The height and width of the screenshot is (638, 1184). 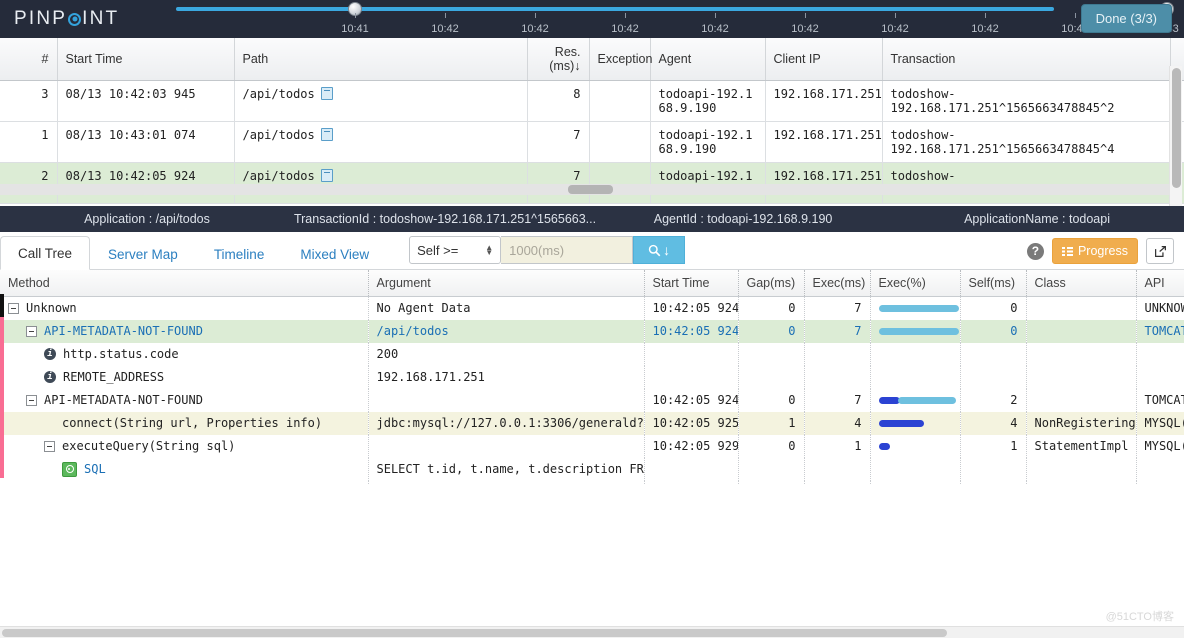 I want to click on th-client-ip: Client IP, so click(x=824, y=59).